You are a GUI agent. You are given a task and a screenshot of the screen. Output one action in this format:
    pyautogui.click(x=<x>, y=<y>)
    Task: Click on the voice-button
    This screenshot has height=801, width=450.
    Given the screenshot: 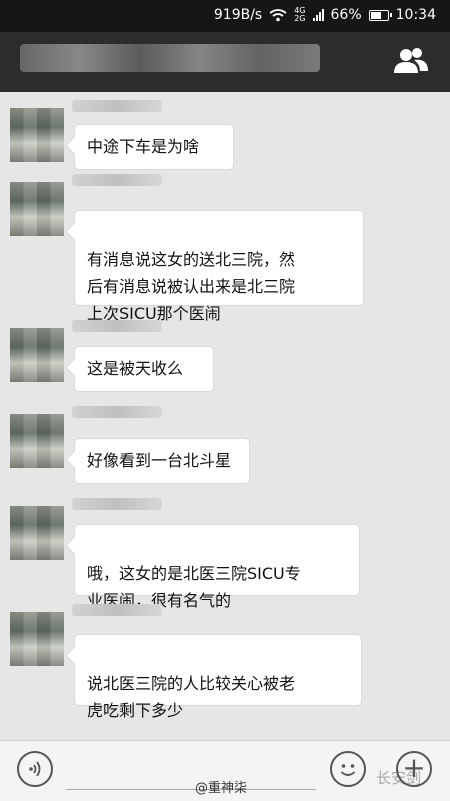 What is the action you would take?
    pyautogui.click(x=35, y=769)
    